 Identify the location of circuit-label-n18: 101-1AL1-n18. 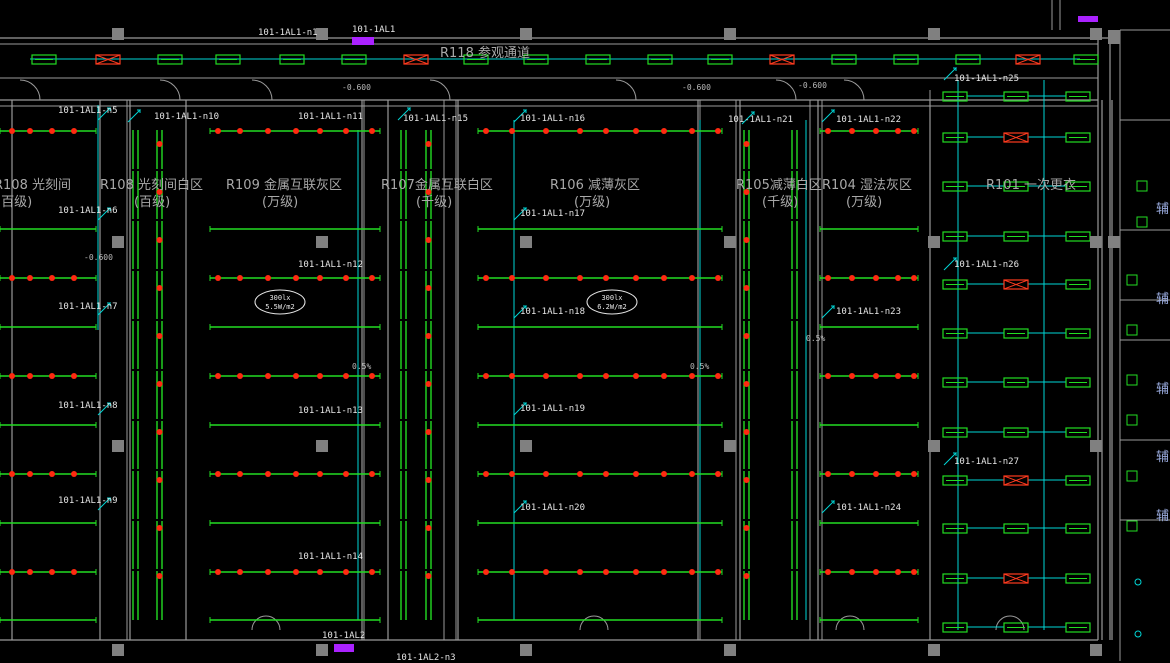
(553, 312).